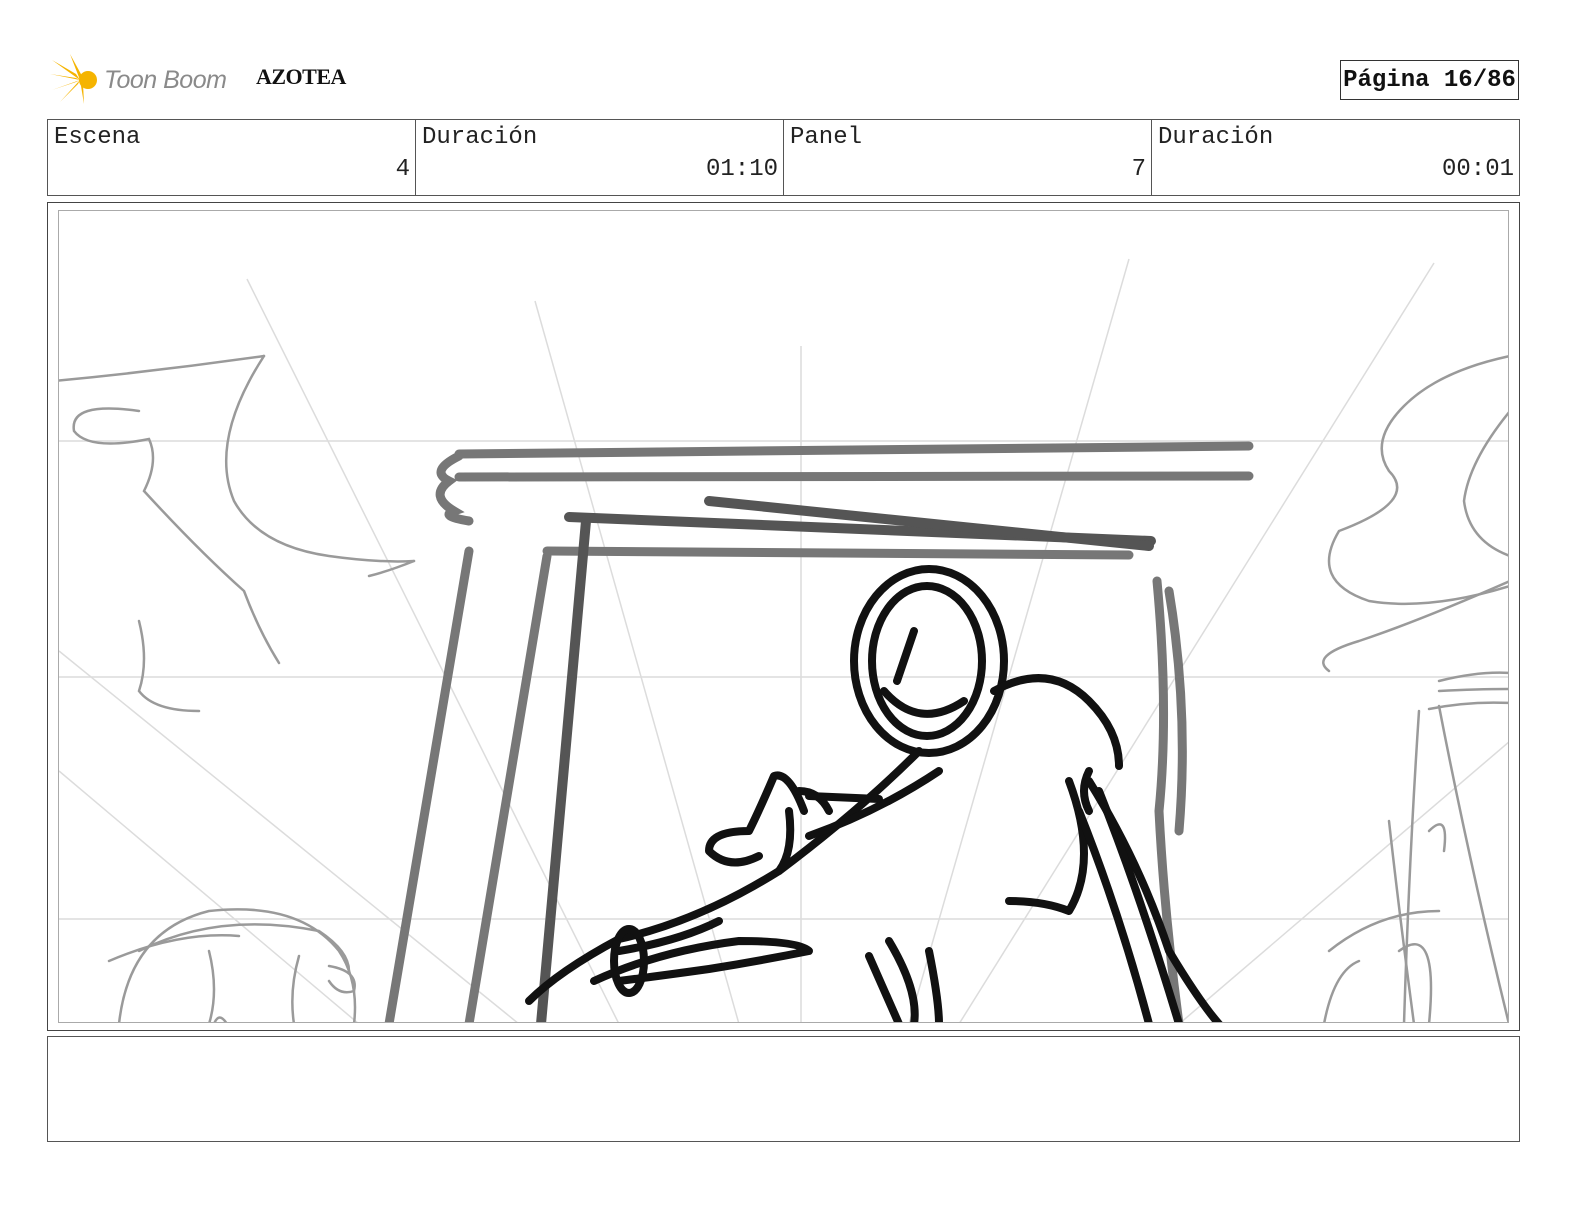 The height and width of the screenshot is (1224, 1584). Describe the element at coordinates (165, 80) in the screenshot. I see `logo-text: Toon Boom` at that location.